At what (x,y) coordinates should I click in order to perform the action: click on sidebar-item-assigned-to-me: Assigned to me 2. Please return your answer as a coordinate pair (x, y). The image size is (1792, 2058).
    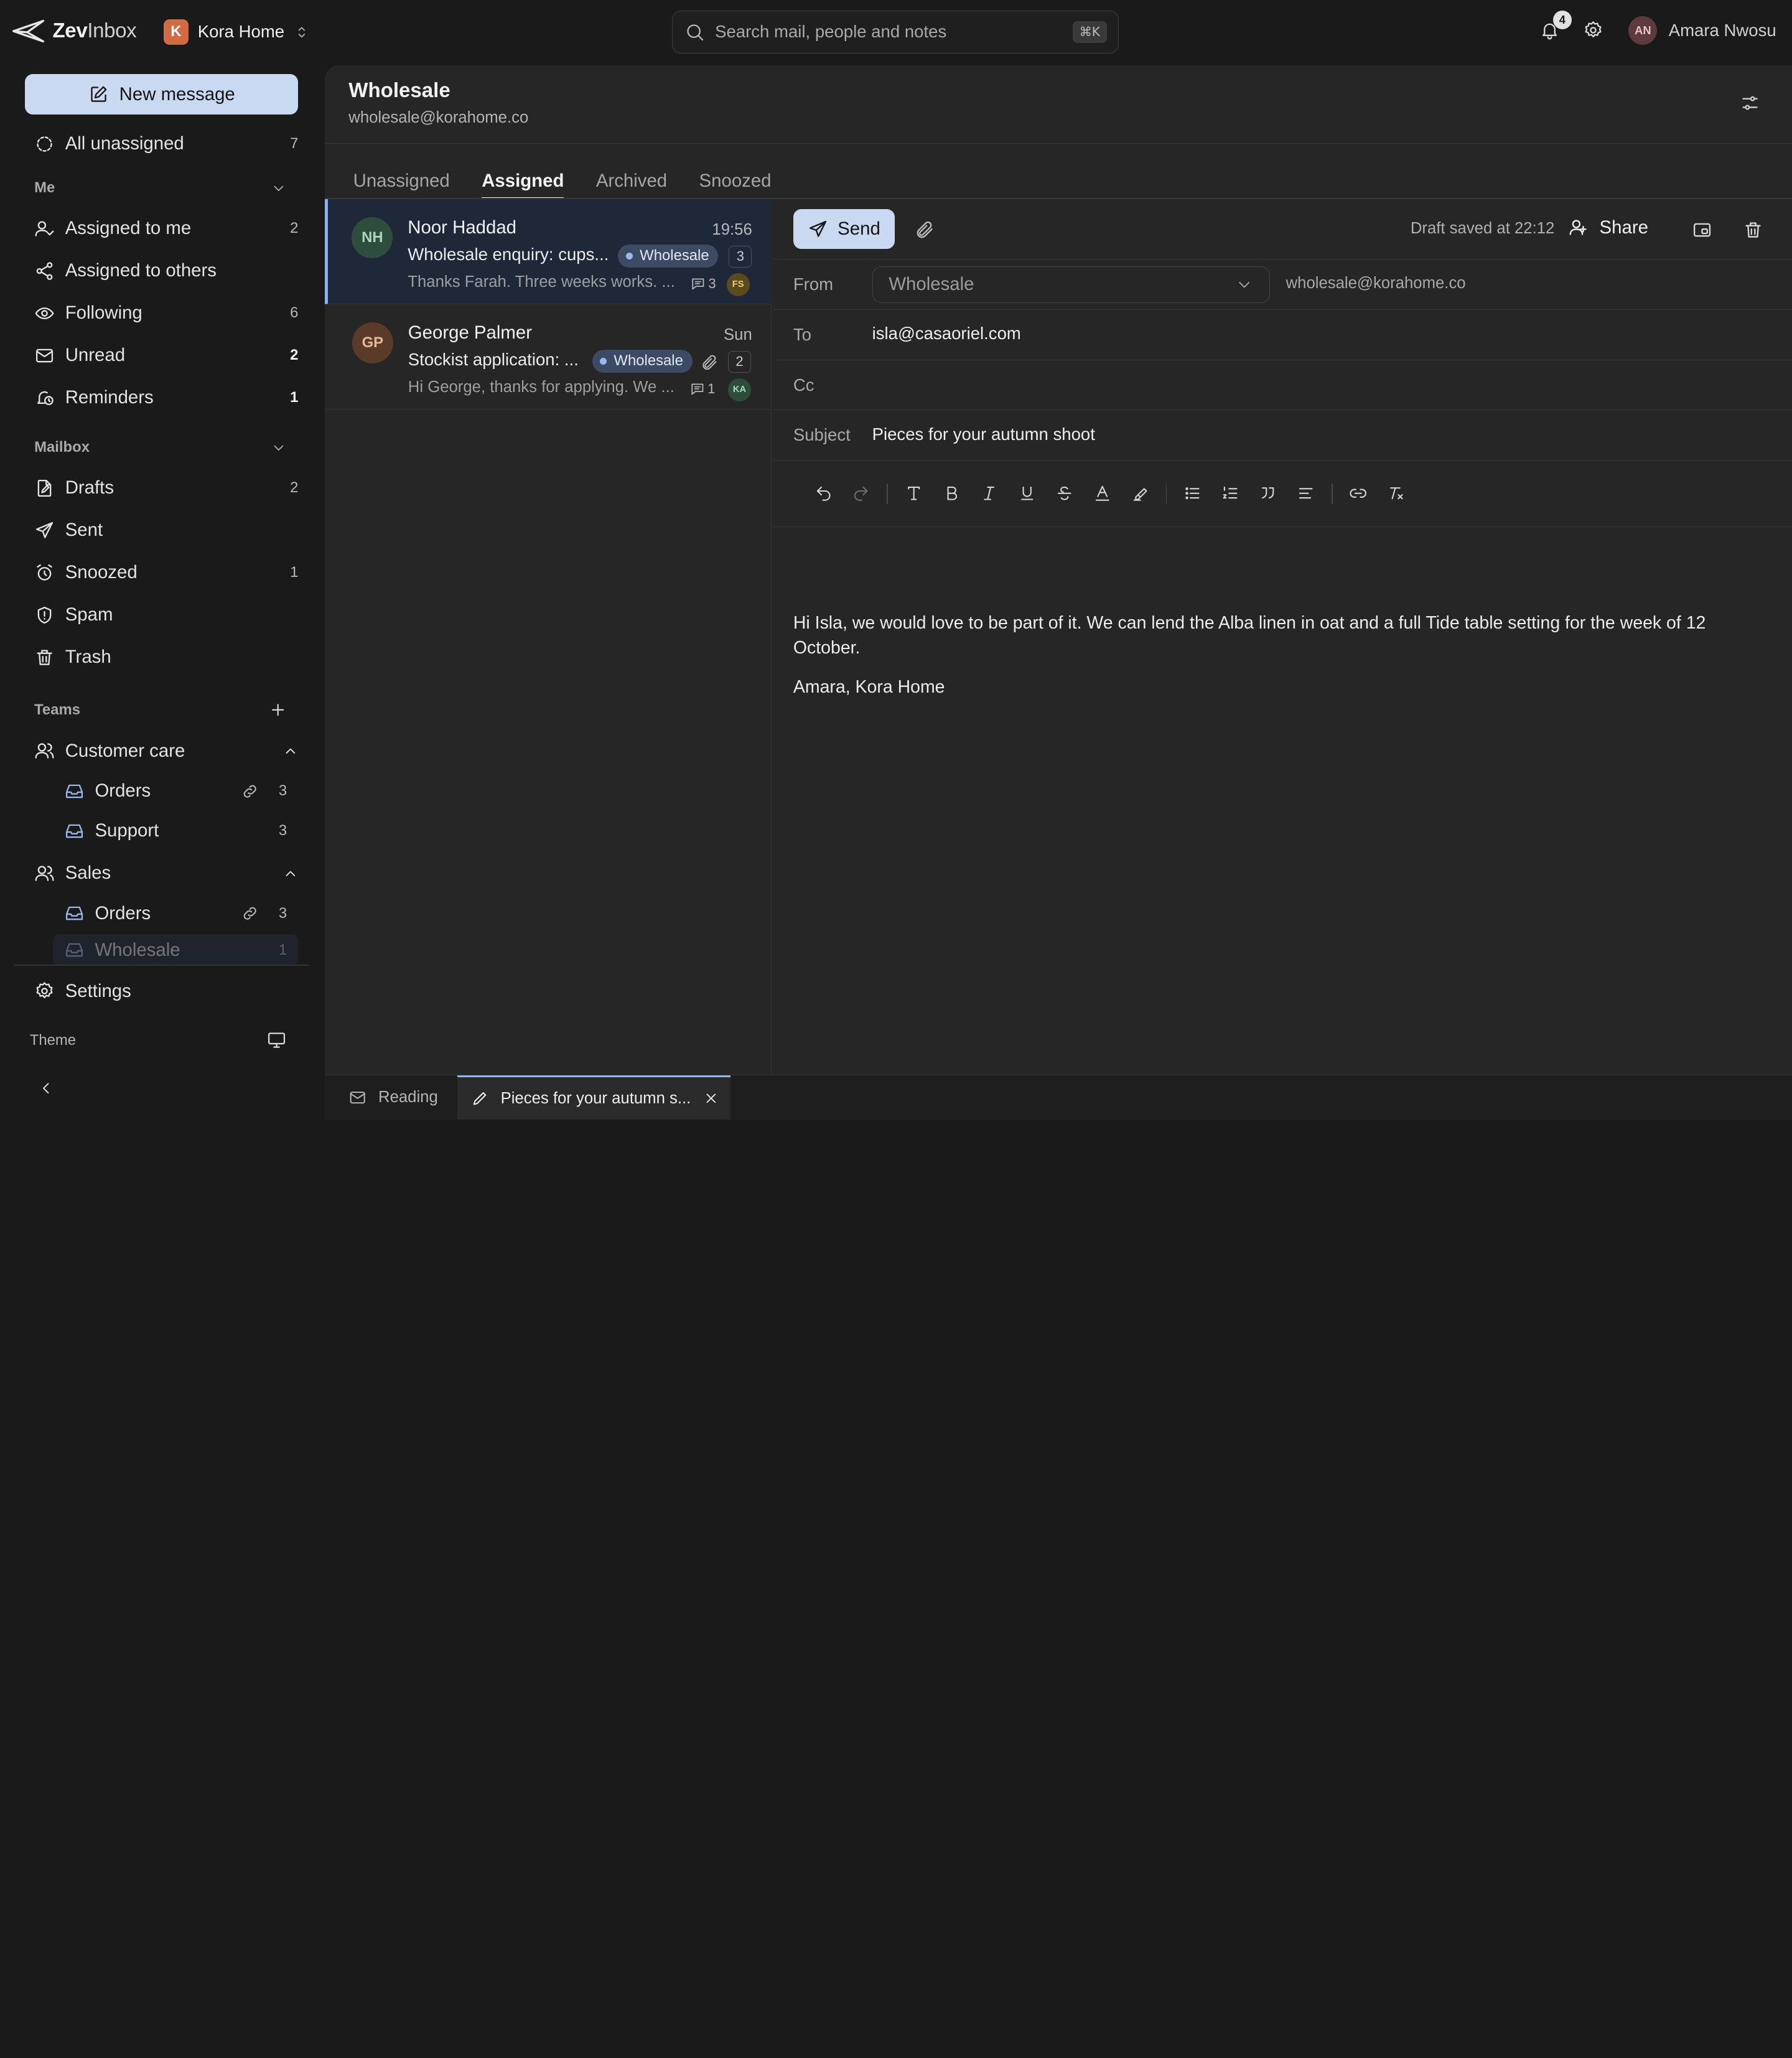
    Looking at the image, I should click on (166, 228).